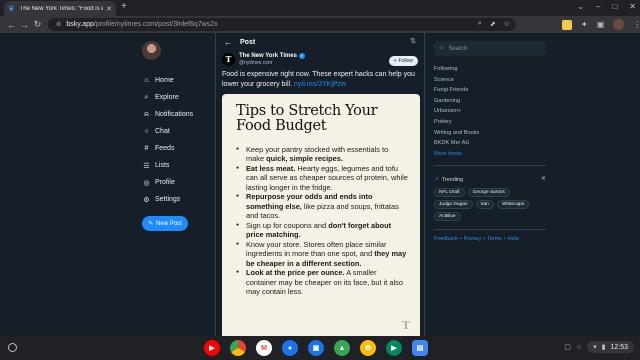  Describe the element at coordinates (446, 239) in the screenshot. I see `footer-link-feedback: Feedback` at that location.